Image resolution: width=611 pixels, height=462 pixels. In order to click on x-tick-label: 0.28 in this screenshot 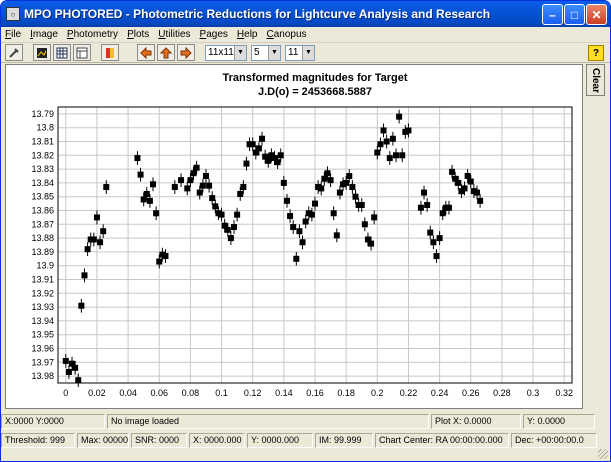, I will do `click(502, 393)`.